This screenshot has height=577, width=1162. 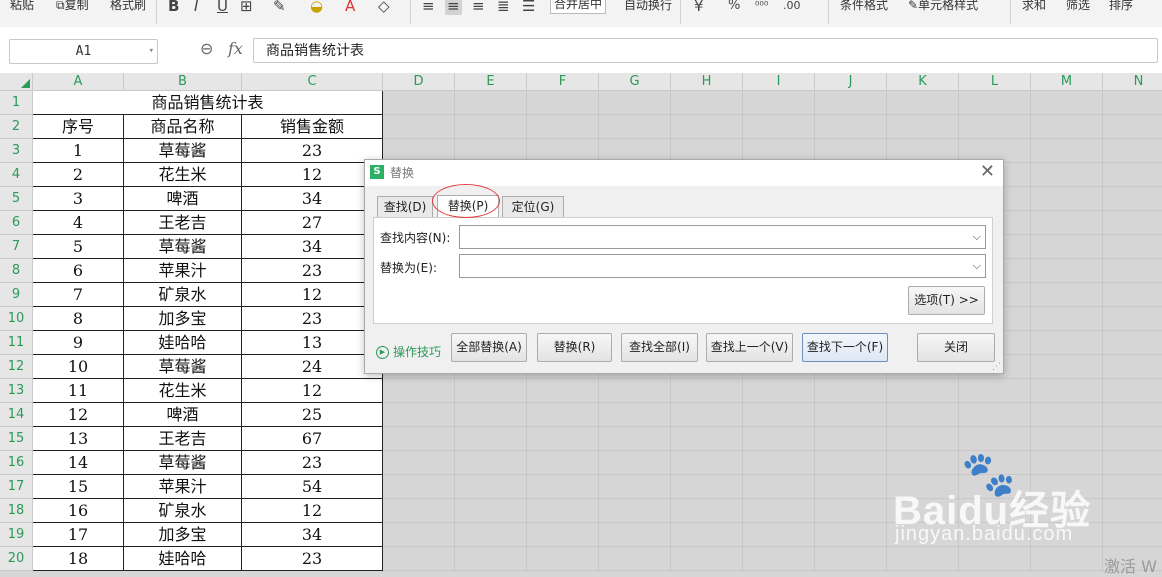 I want to click on column-header-i: I, so click(x=779, y=82).